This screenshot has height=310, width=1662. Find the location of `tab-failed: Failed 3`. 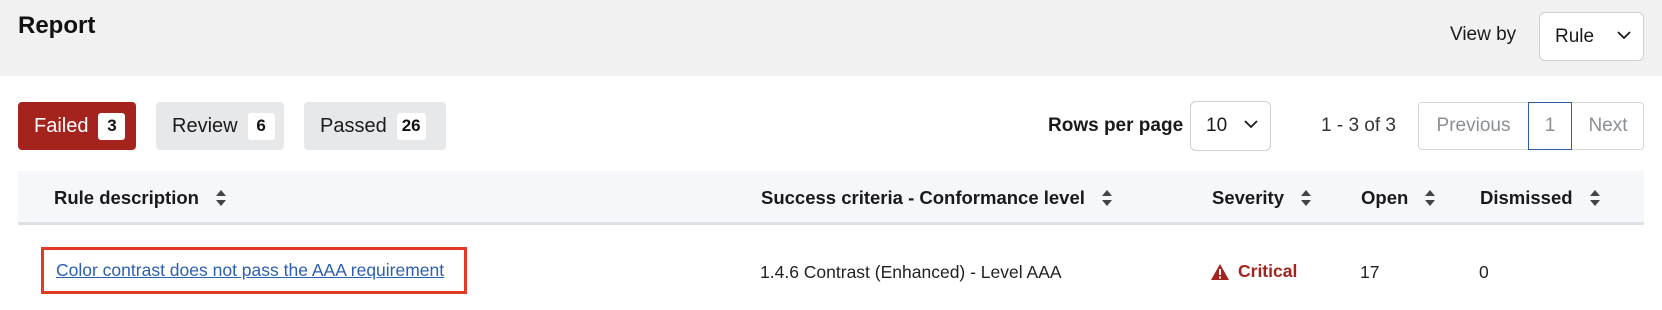

tab-failed: Failed 3 is located at coordinates (77, 126).